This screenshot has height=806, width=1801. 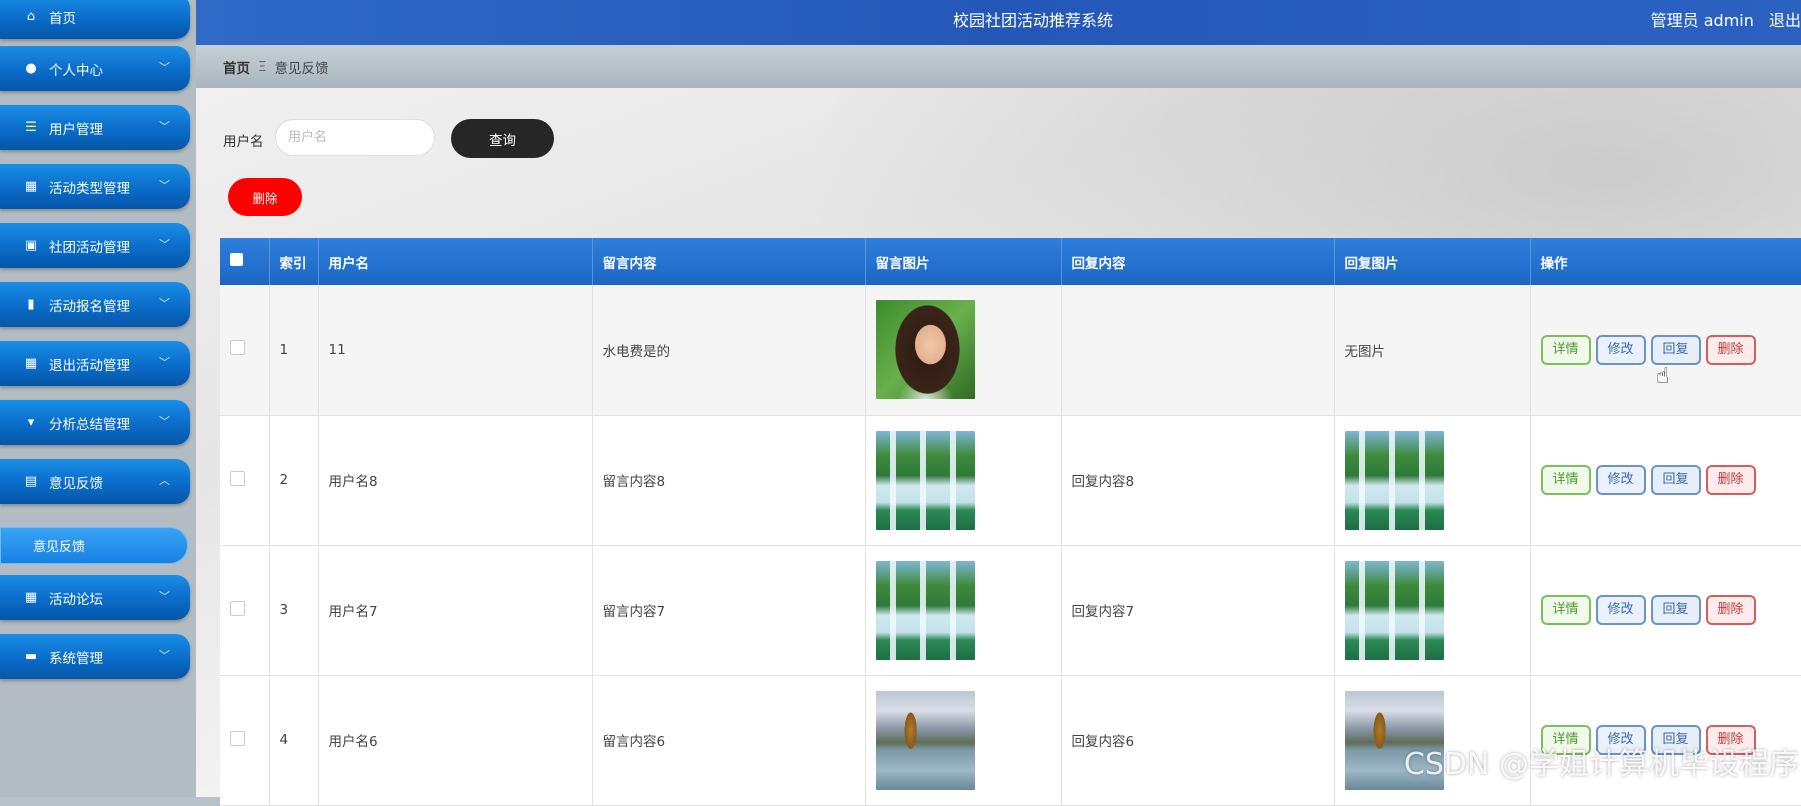 I want to click on sidebar-item-analysis-summary: ▾ 分析总结管理 ﹀, so click(x=95, y=422).